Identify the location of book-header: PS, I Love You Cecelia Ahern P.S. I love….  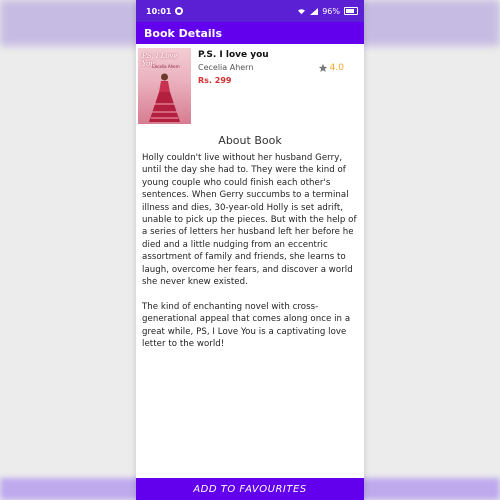
(250, 84).